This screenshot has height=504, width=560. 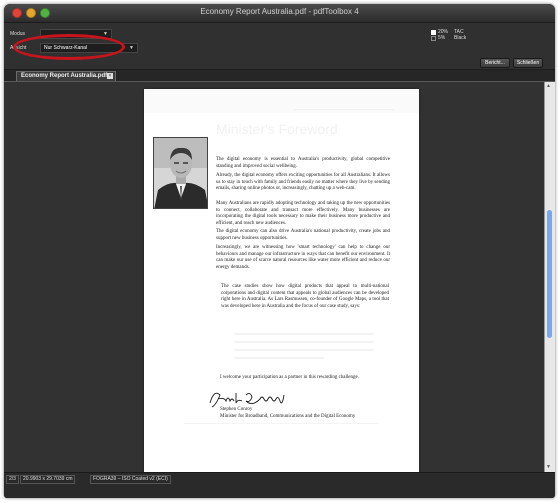 What do you see at coordinates (433, 38) in the screenshot?
I see `black-checkbox` at bounding box center [433, 38].